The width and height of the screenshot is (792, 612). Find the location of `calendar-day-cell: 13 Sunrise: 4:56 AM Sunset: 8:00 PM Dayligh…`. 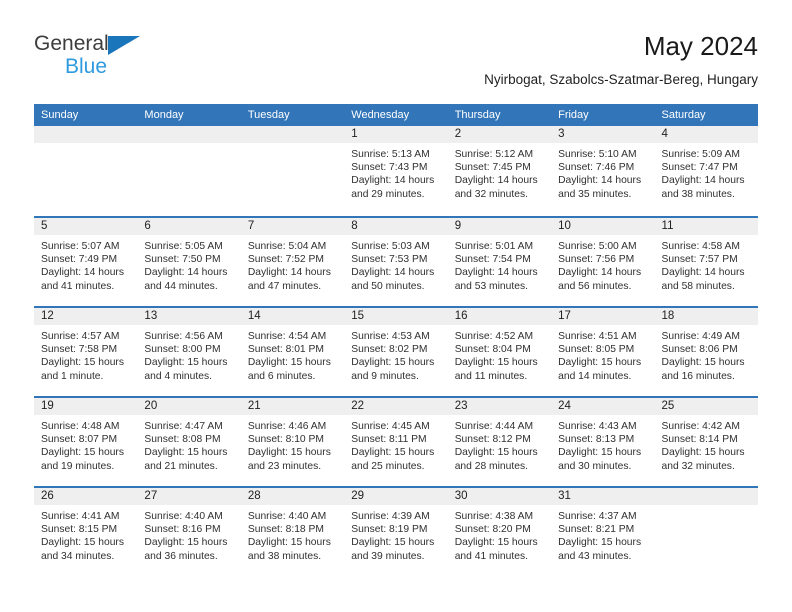

calendar-day-cell: 13 Sunrise: 4:56 AM Sunset: 8:00 PM Dayligh… is located at coordinates (189, 352).